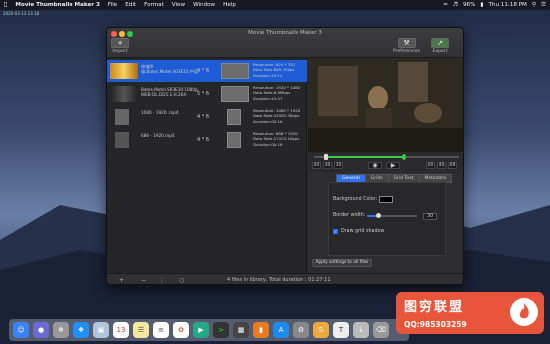 The width and height of the screenshot is (550, 344). Describe the element at coordinates (81, 330) in the screenshot. I see `safari-icon: ❖` at that location.